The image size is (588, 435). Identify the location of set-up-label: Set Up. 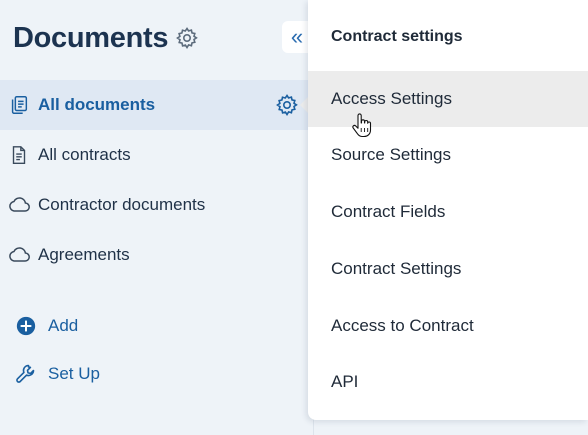
(74, 373).